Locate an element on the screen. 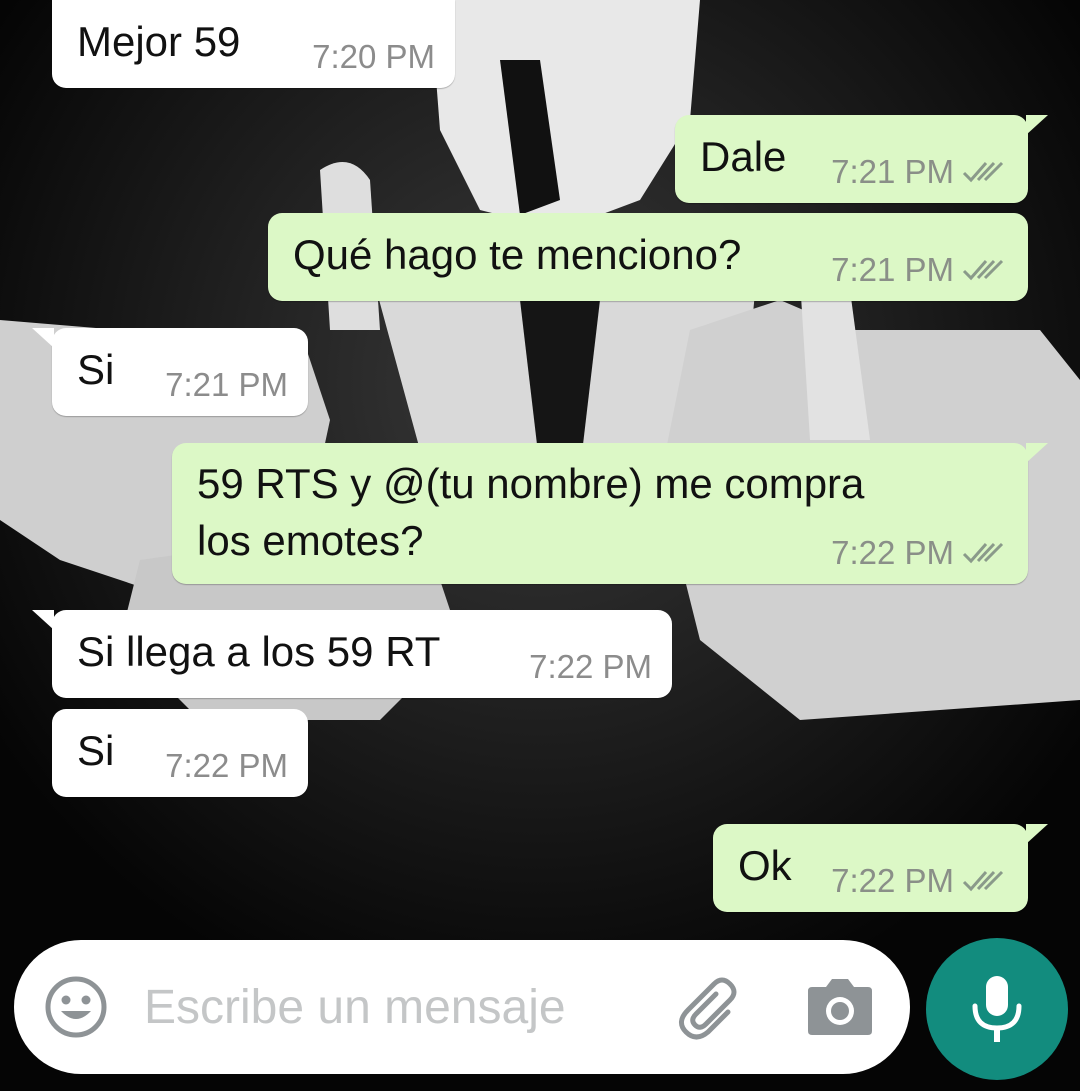 The width and height of the screenshot is (1080, 1091). message-text: los emotes? is located at coordinates (310, 540).